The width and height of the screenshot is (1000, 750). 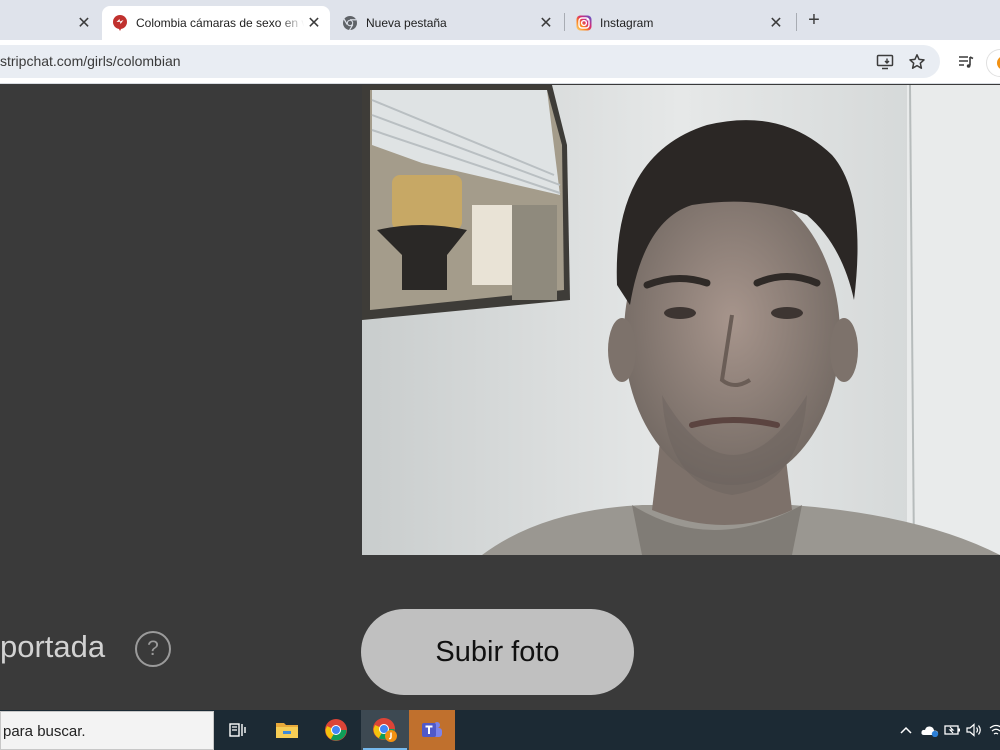 I want to click on upload-photo-button: Subir foto, so click(x=497, y=652).